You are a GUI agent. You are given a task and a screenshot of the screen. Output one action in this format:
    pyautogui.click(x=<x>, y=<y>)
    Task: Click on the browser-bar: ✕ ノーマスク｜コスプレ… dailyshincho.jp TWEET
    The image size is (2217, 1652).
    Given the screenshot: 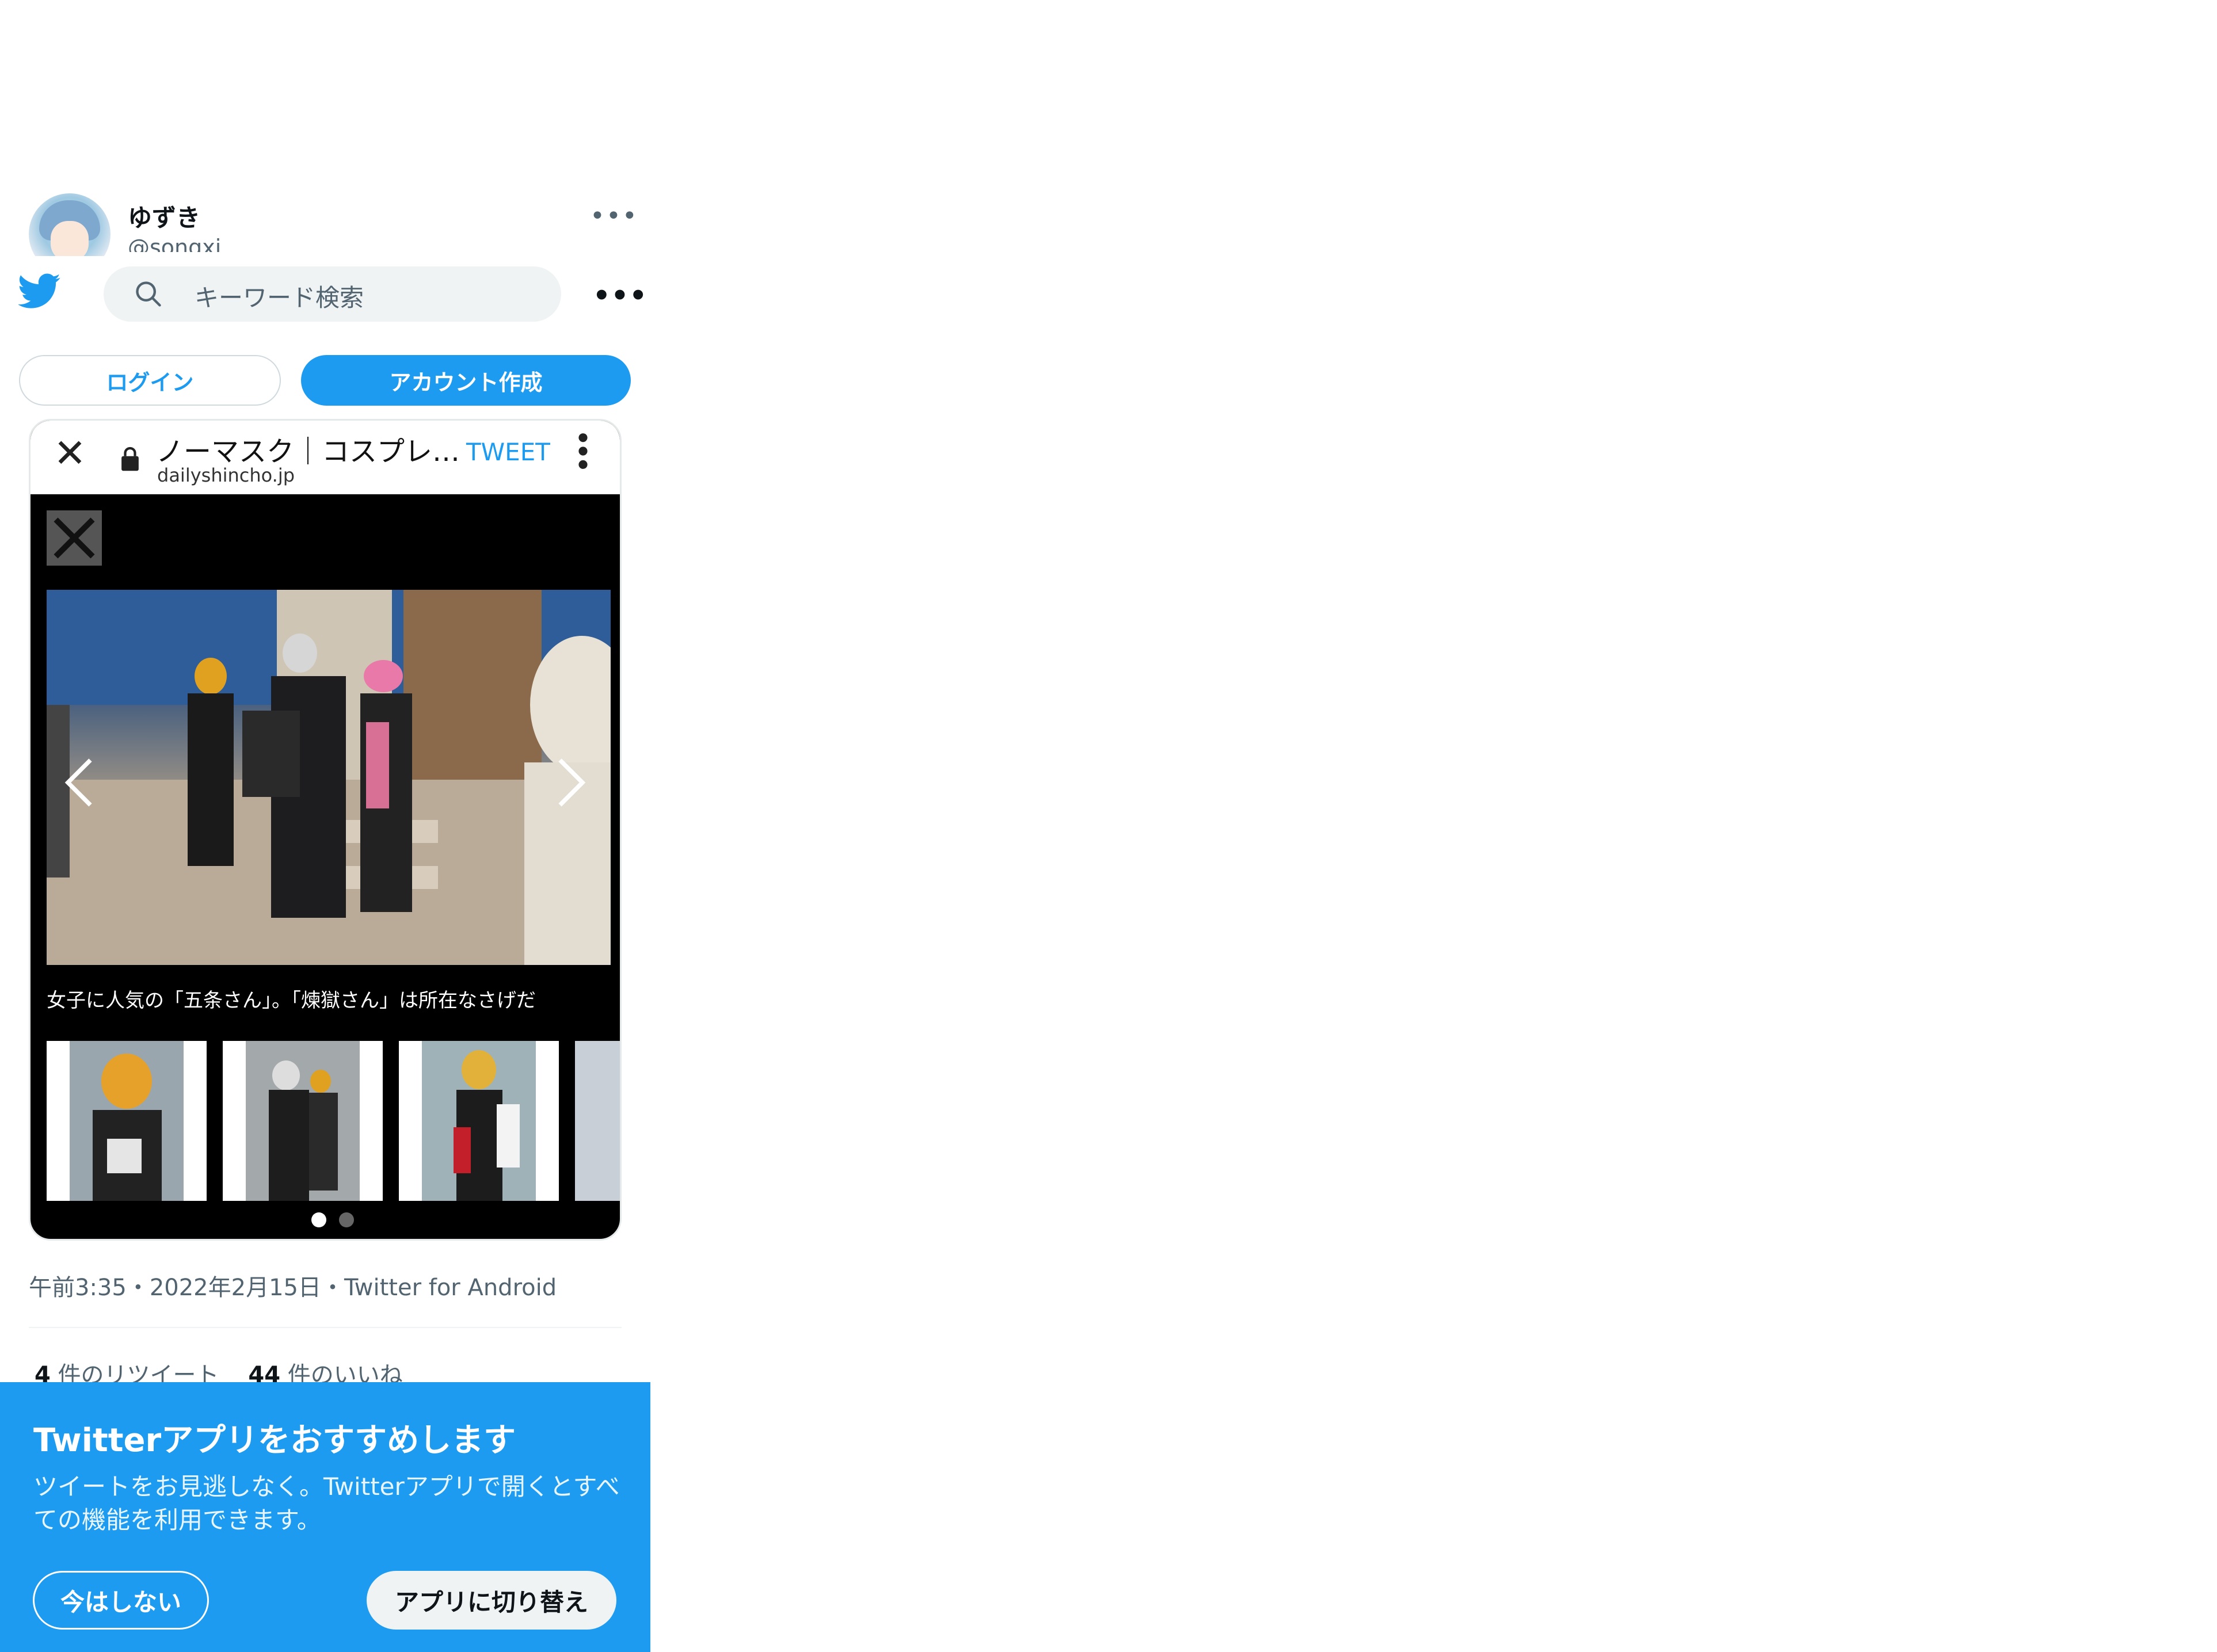 What is the action you would take?
    pyautogui.click(x=325, y=458)
    